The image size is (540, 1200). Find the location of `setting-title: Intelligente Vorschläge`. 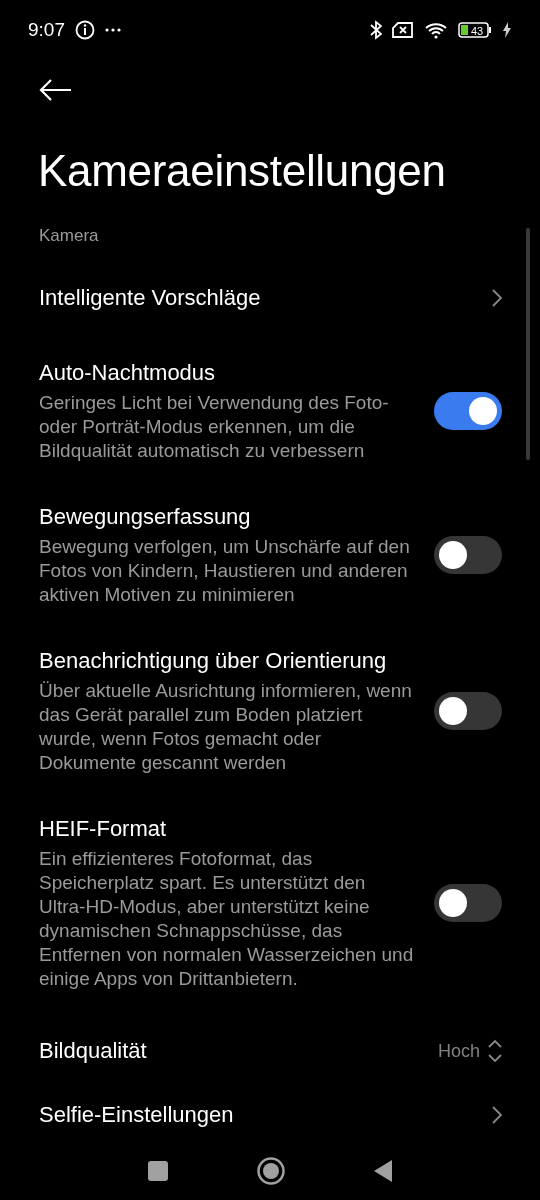

setting-title: Intelligente Vorschläge is located at coordinates (150, 298).